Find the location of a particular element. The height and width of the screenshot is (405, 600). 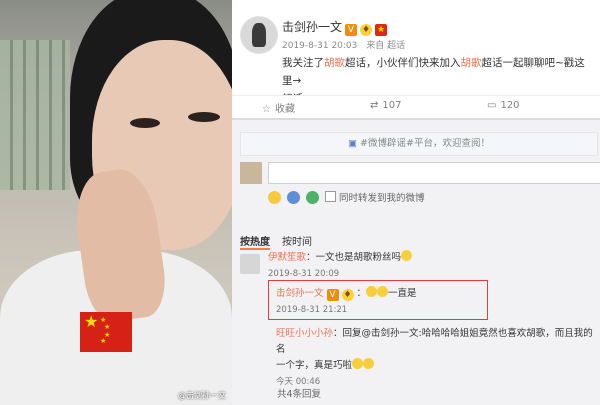

repost-button: ⇄ 107 is located at coordinates (385, 105).